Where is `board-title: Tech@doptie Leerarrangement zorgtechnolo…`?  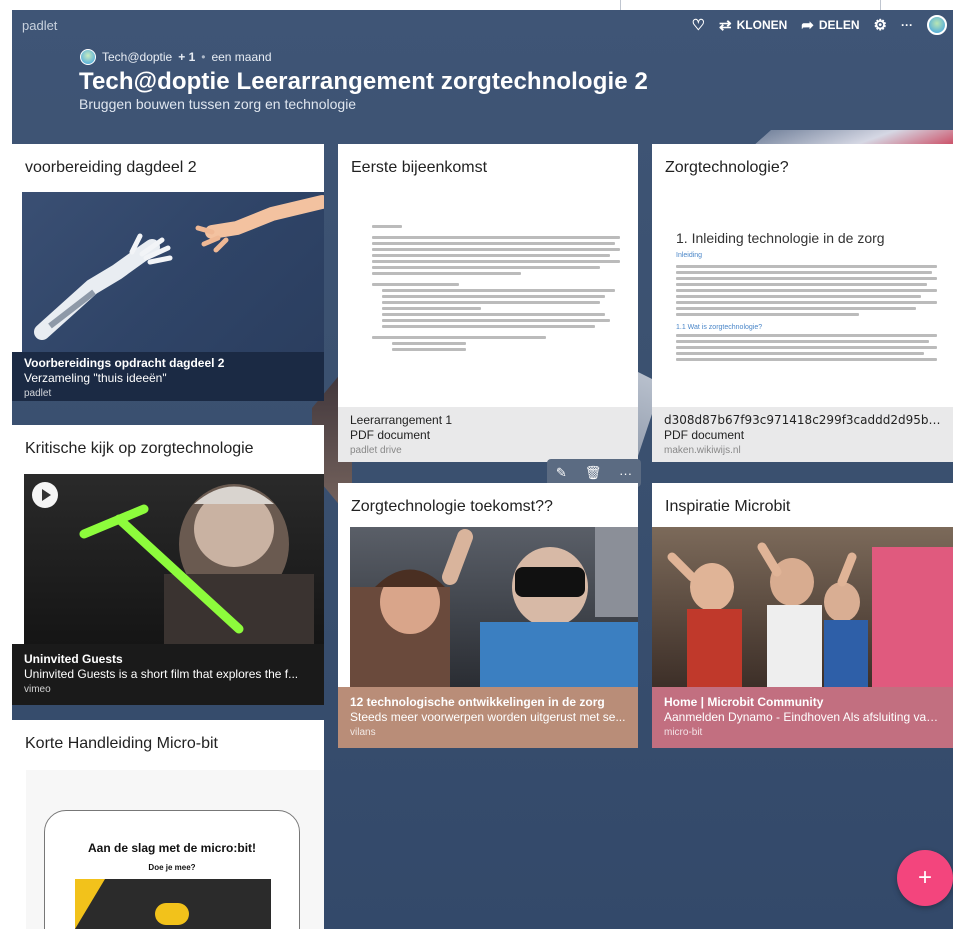 board-title: Tech@doptie Leerarrangement zorgtechnolo… is located at coordinates (363, 81).